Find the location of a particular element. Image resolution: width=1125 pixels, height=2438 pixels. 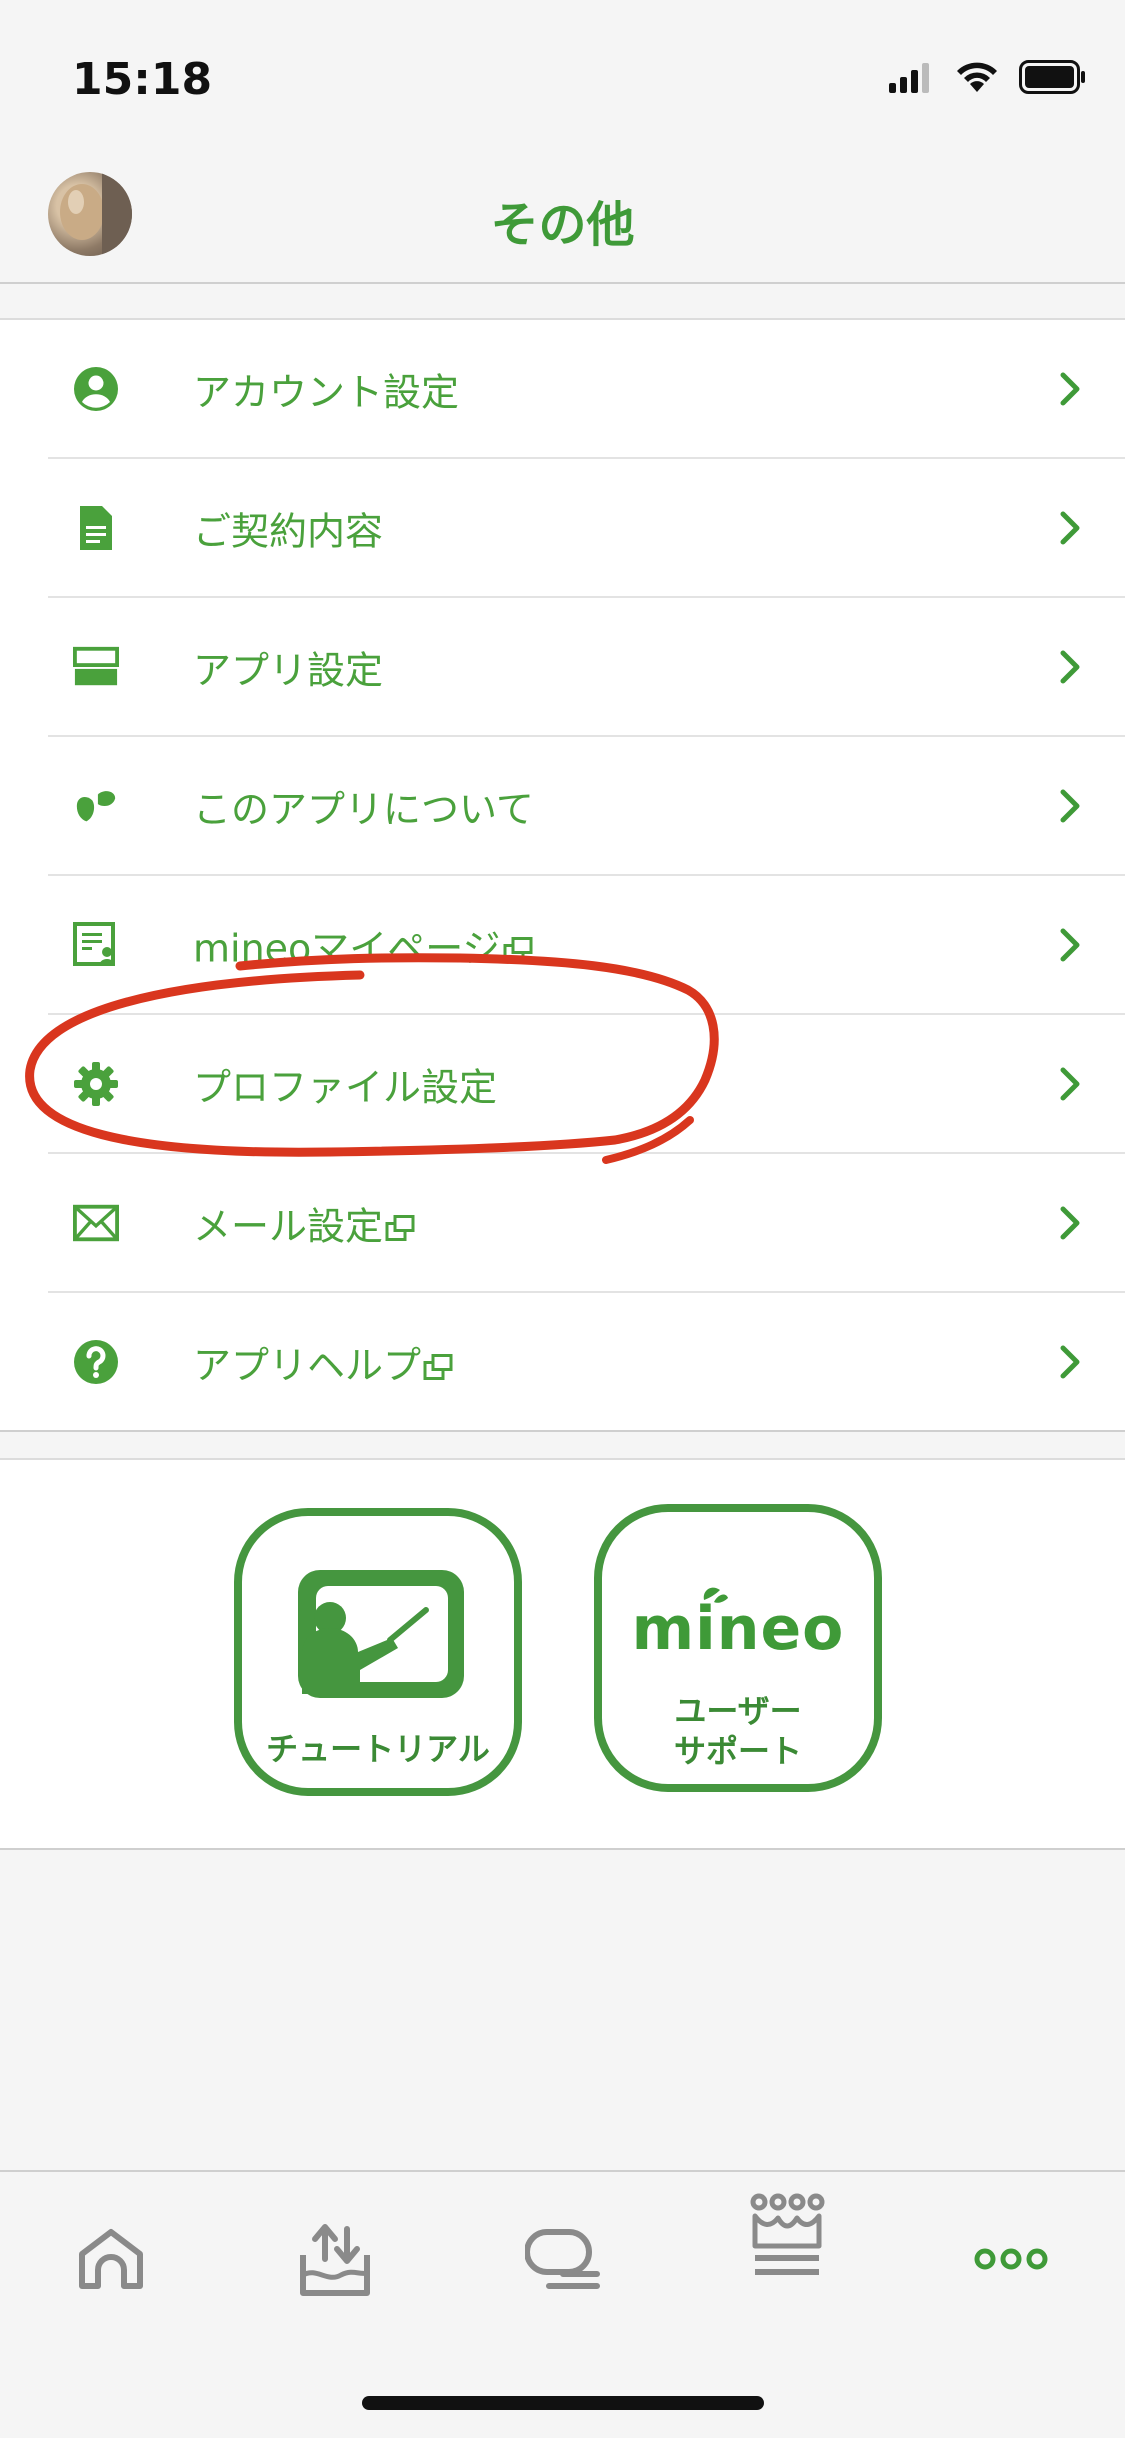

help-icon is located at coordinates (96, 1362).